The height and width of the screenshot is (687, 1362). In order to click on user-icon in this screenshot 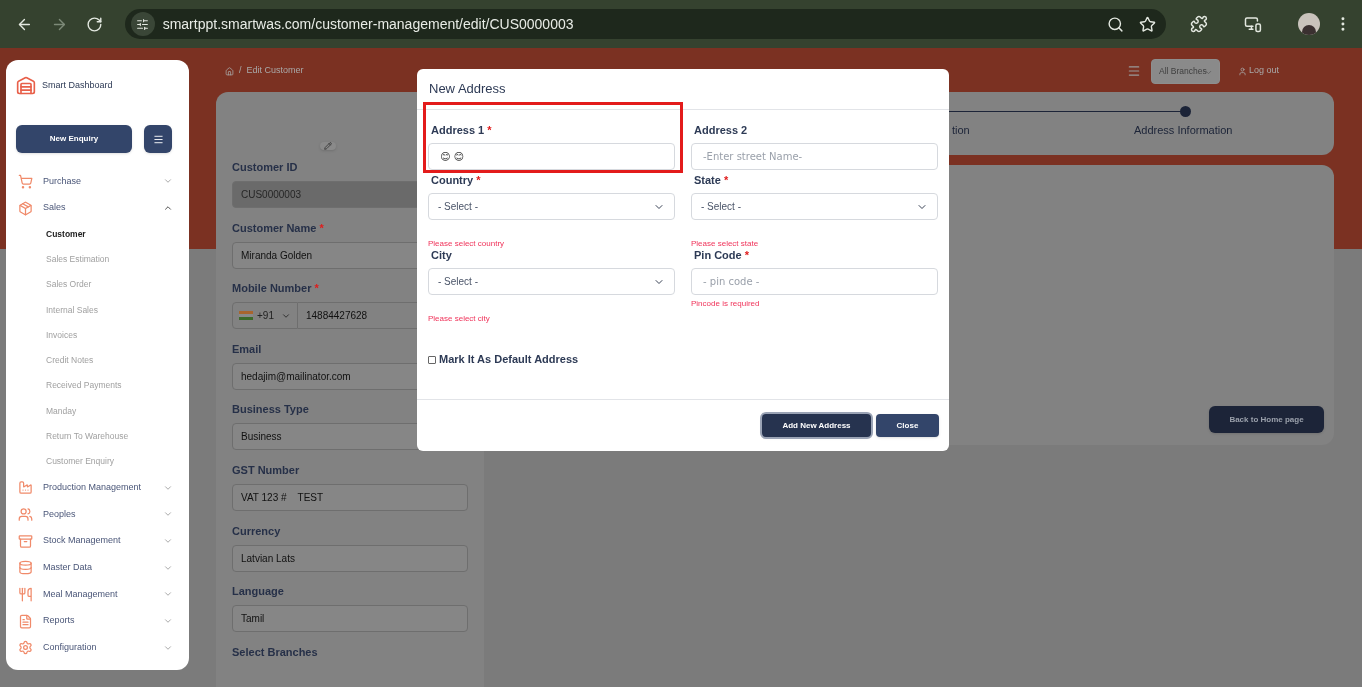, I will do `click(1242, 71)`.